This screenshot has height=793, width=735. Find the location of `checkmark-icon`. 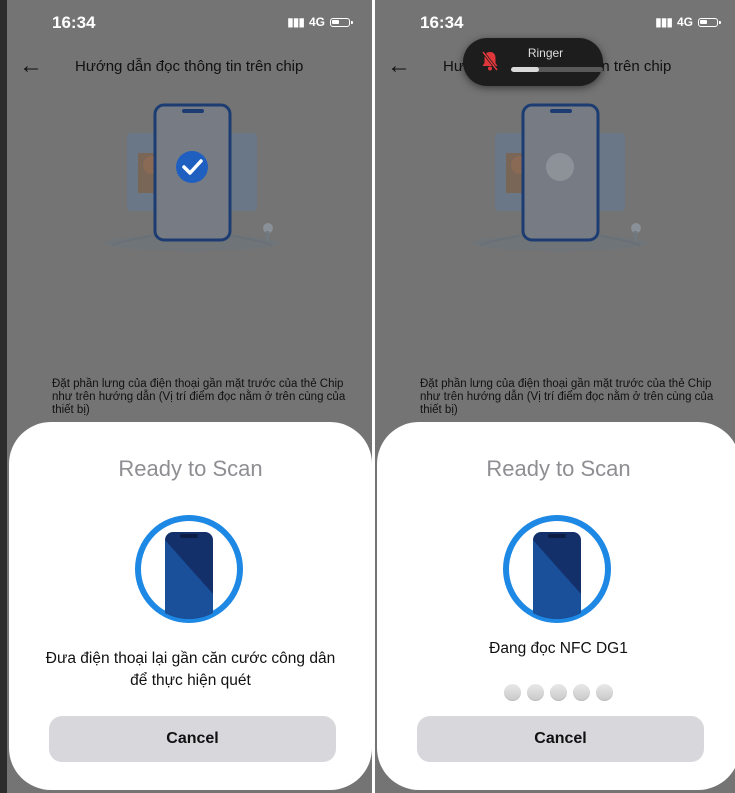

checkmark-icon is located at coordinates (192, 167).